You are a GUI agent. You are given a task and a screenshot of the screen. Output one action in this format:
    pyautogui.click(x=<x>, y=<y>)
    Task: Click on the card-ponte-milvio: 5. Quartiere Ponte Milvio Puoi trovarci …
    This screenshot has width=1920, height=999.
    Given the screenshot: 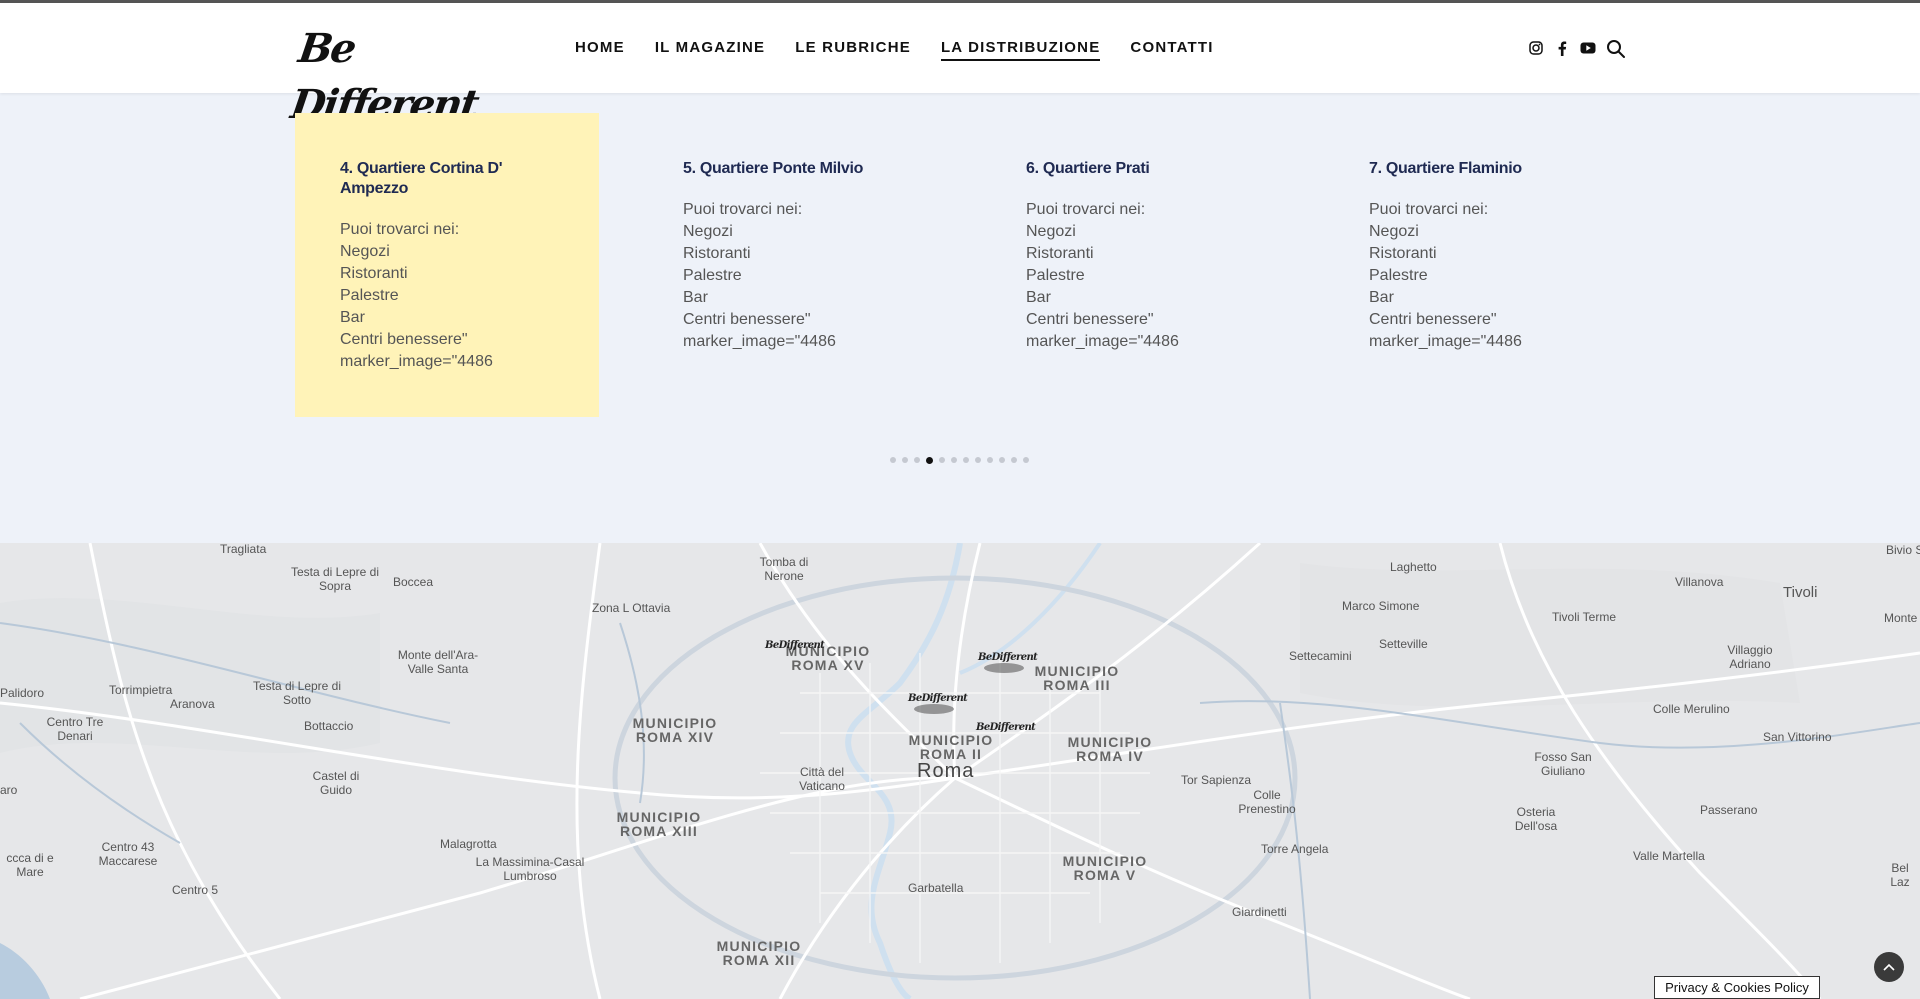 What is the action you would take?
    pyautogui.click(x=790, y=265)
    